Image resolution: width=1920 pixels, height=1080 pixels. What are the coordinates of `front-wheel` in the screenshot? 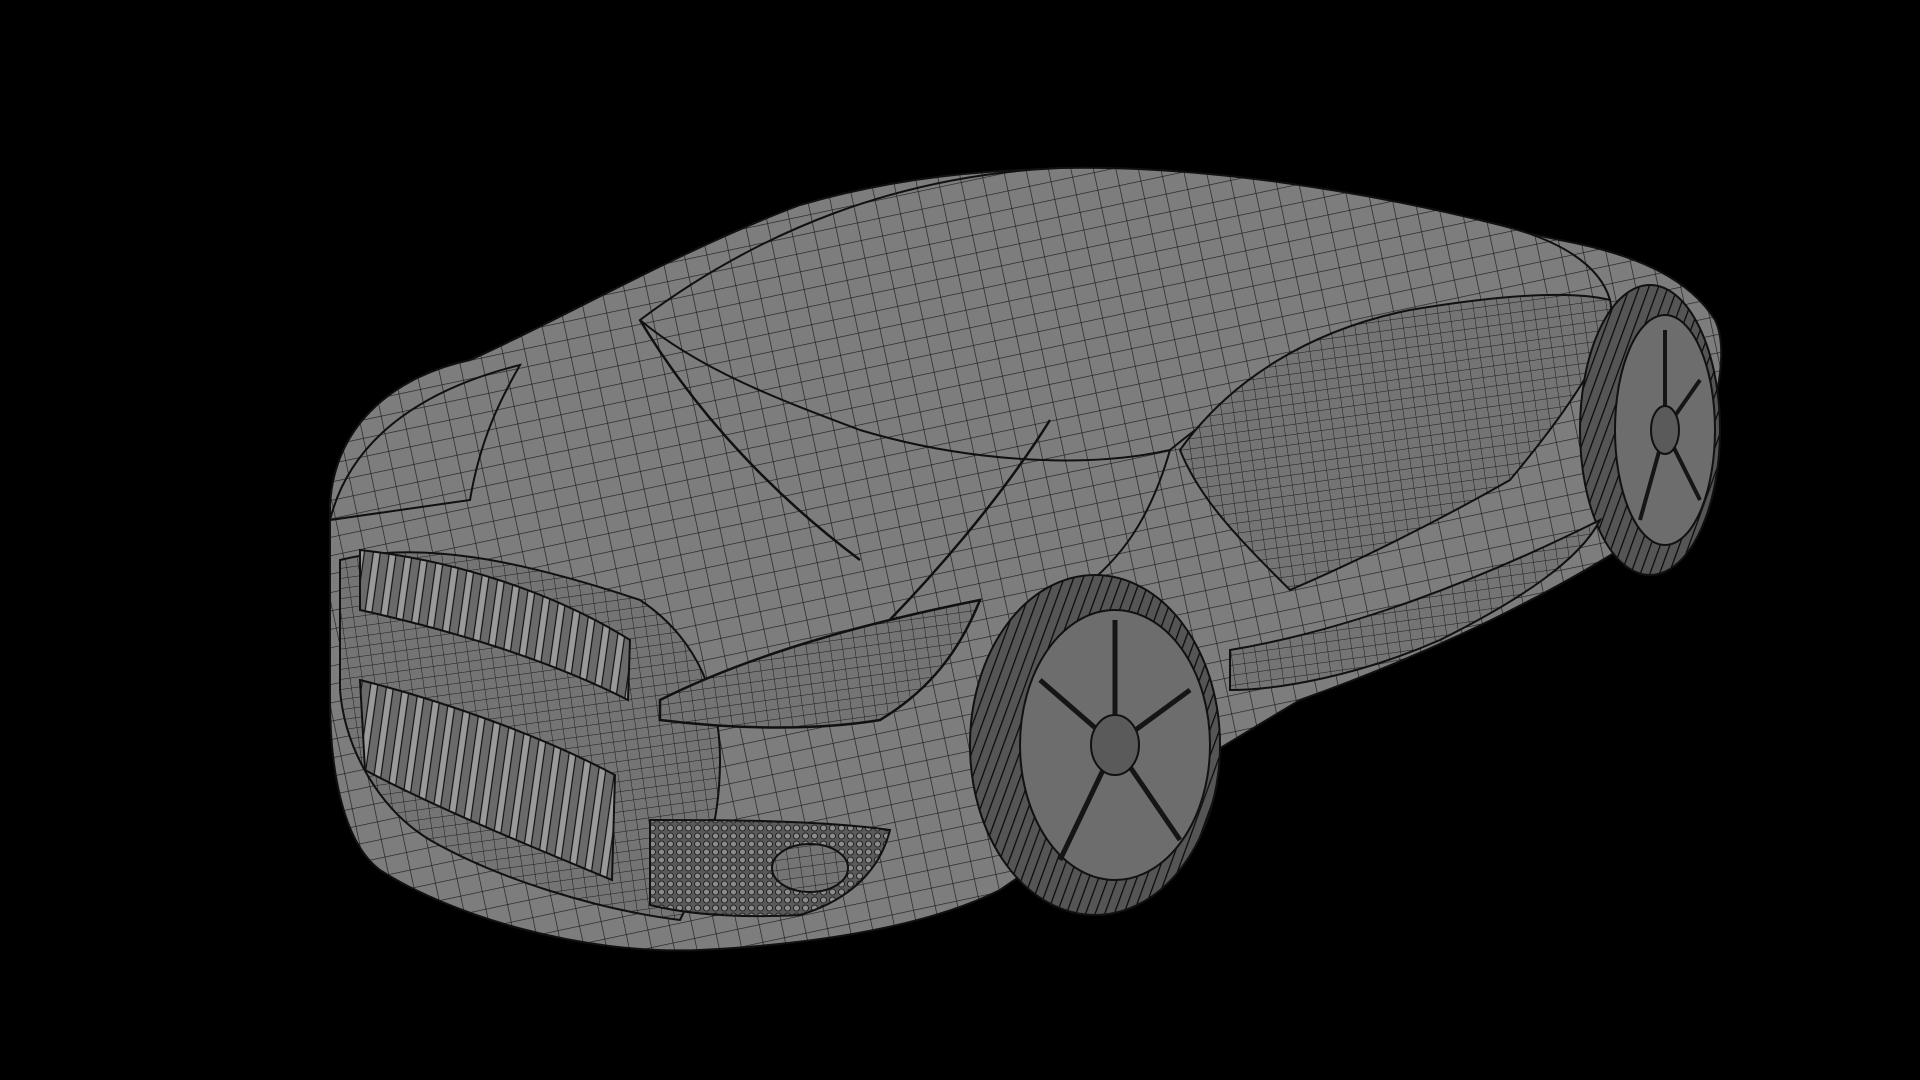 It's located at (1095, 745).